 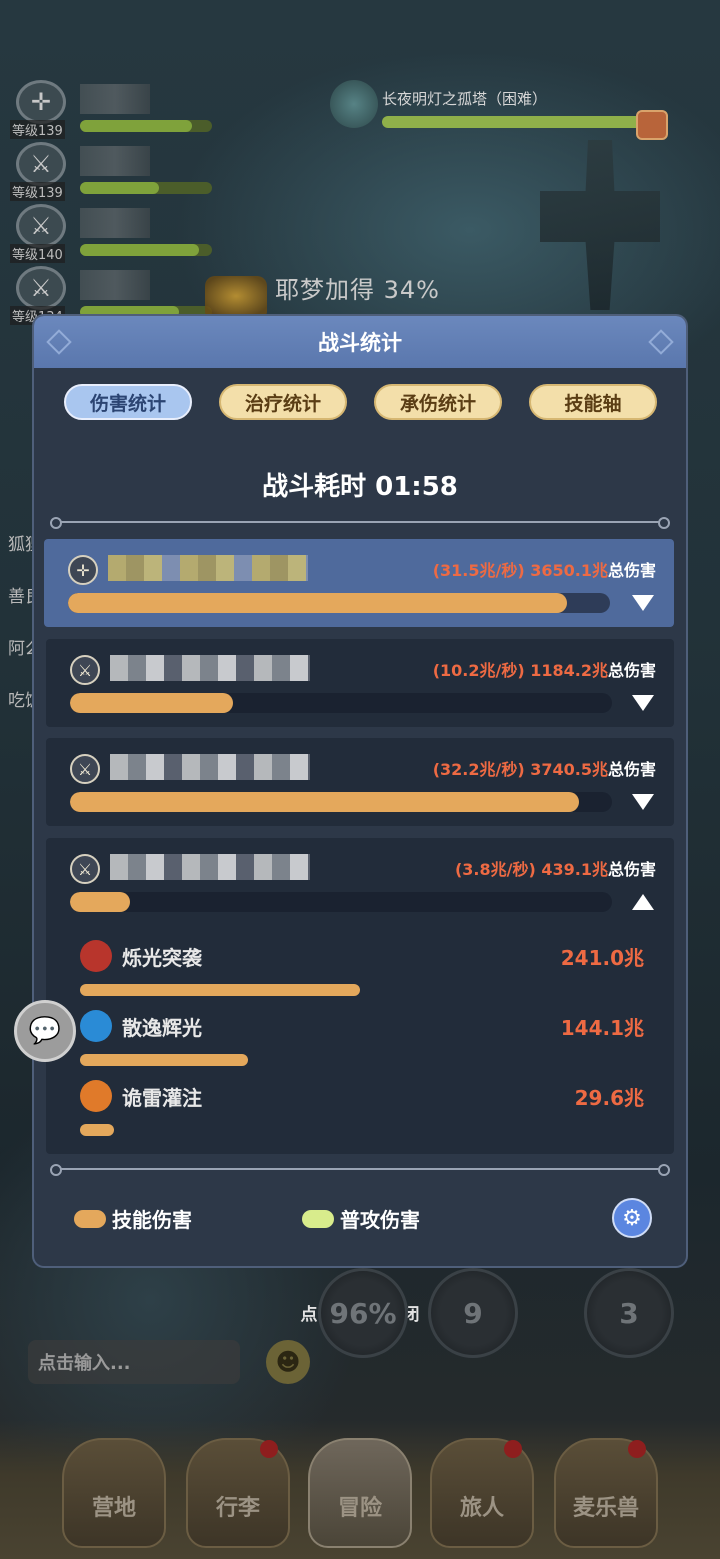 I want to click on emoji-icon: ☻, so click(x=288, y=1362).